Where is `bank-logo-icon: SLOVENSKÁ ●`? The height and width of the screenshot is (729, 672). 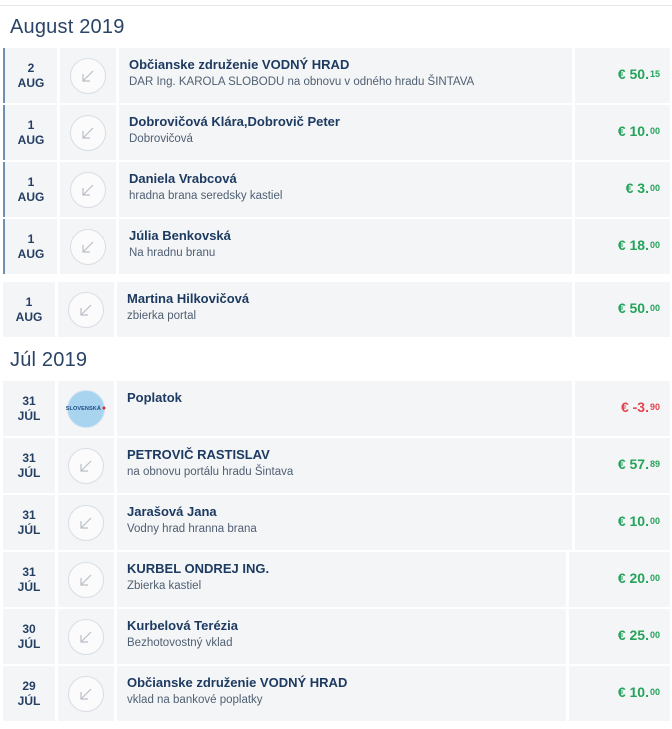
bank-logo-icon: SLOVENSKÁ ● is located at coordinates (86, 408).